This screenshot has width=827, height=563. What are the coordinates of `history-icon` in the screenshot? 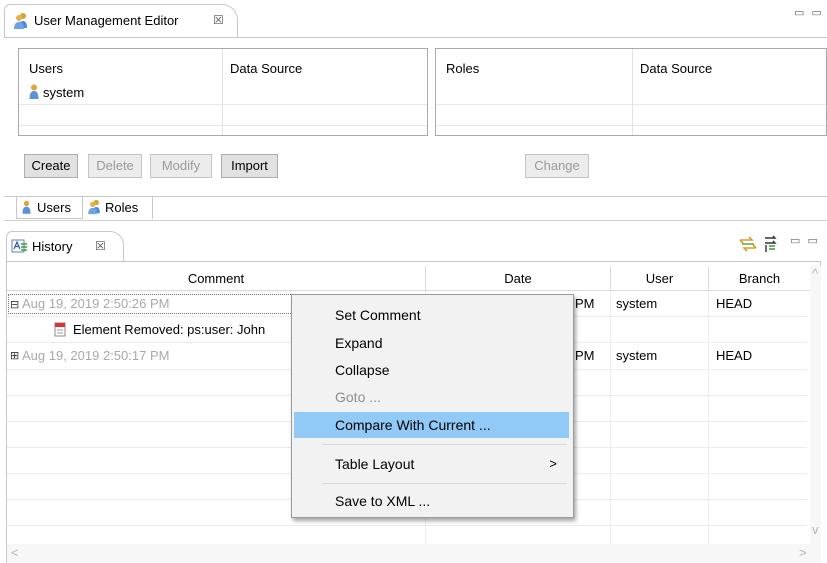 It's located at (20, 247).